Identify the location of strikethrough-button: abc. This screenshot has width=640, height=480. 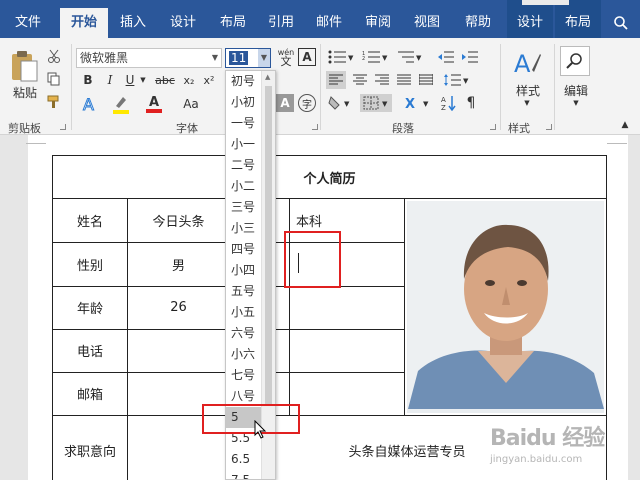
(165, 80).